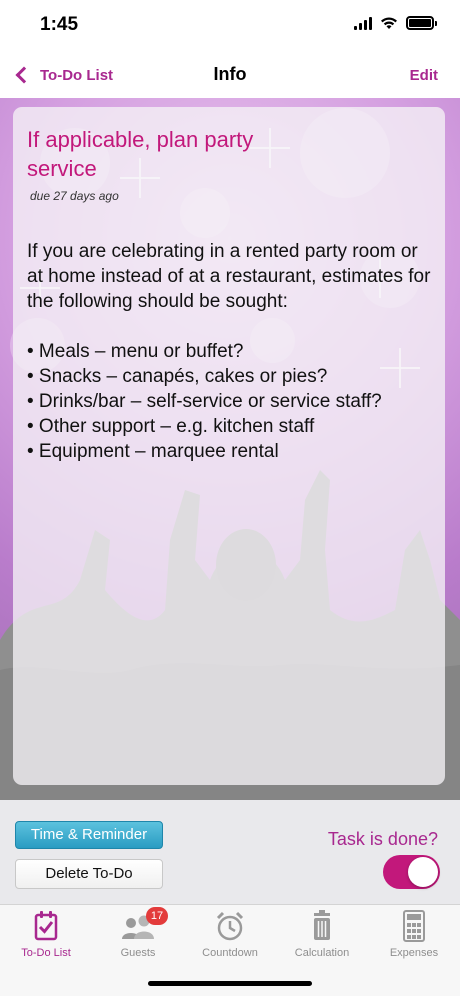  I want to click on guests-count-badge: 17, so click(157, 916).